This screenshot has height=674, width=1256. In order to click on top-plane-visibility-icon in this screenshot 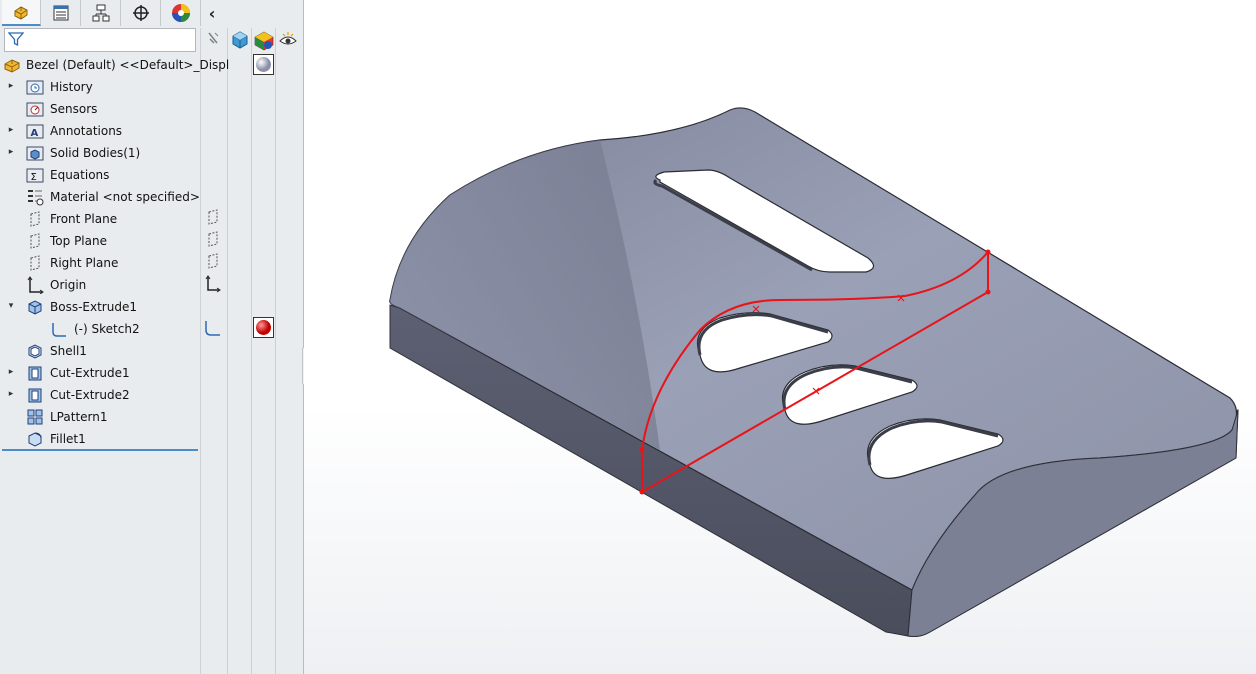, I will do `click(213, 240)`.